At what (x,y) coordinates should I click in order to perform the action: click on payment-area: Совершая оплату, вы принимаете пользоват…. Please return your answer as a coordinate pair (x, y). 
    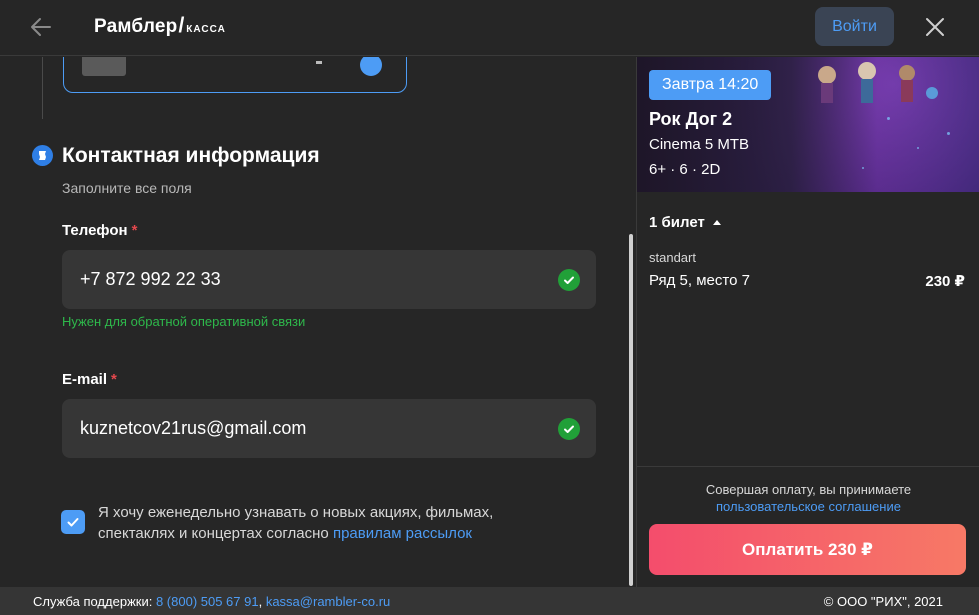
    Looking at the image, I should click on (808, 526).